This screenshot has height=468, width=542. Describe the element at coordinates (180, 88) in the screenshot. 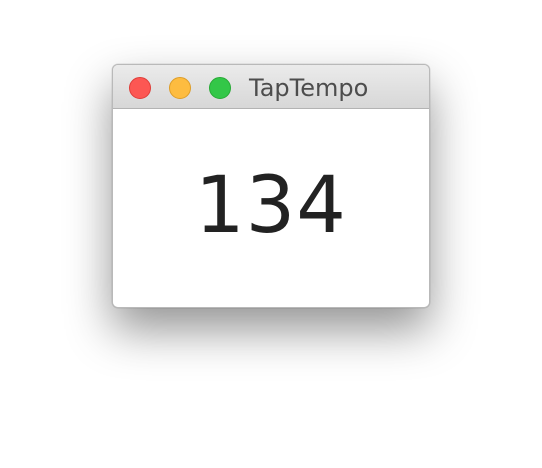

I see `minimize-window-icon` at that location.